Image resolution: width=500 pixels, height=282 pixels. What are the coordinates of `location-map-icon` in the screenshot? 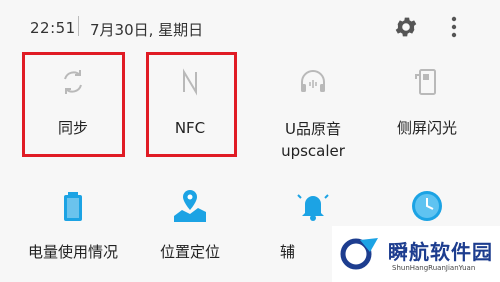 It's located at (190, 206).